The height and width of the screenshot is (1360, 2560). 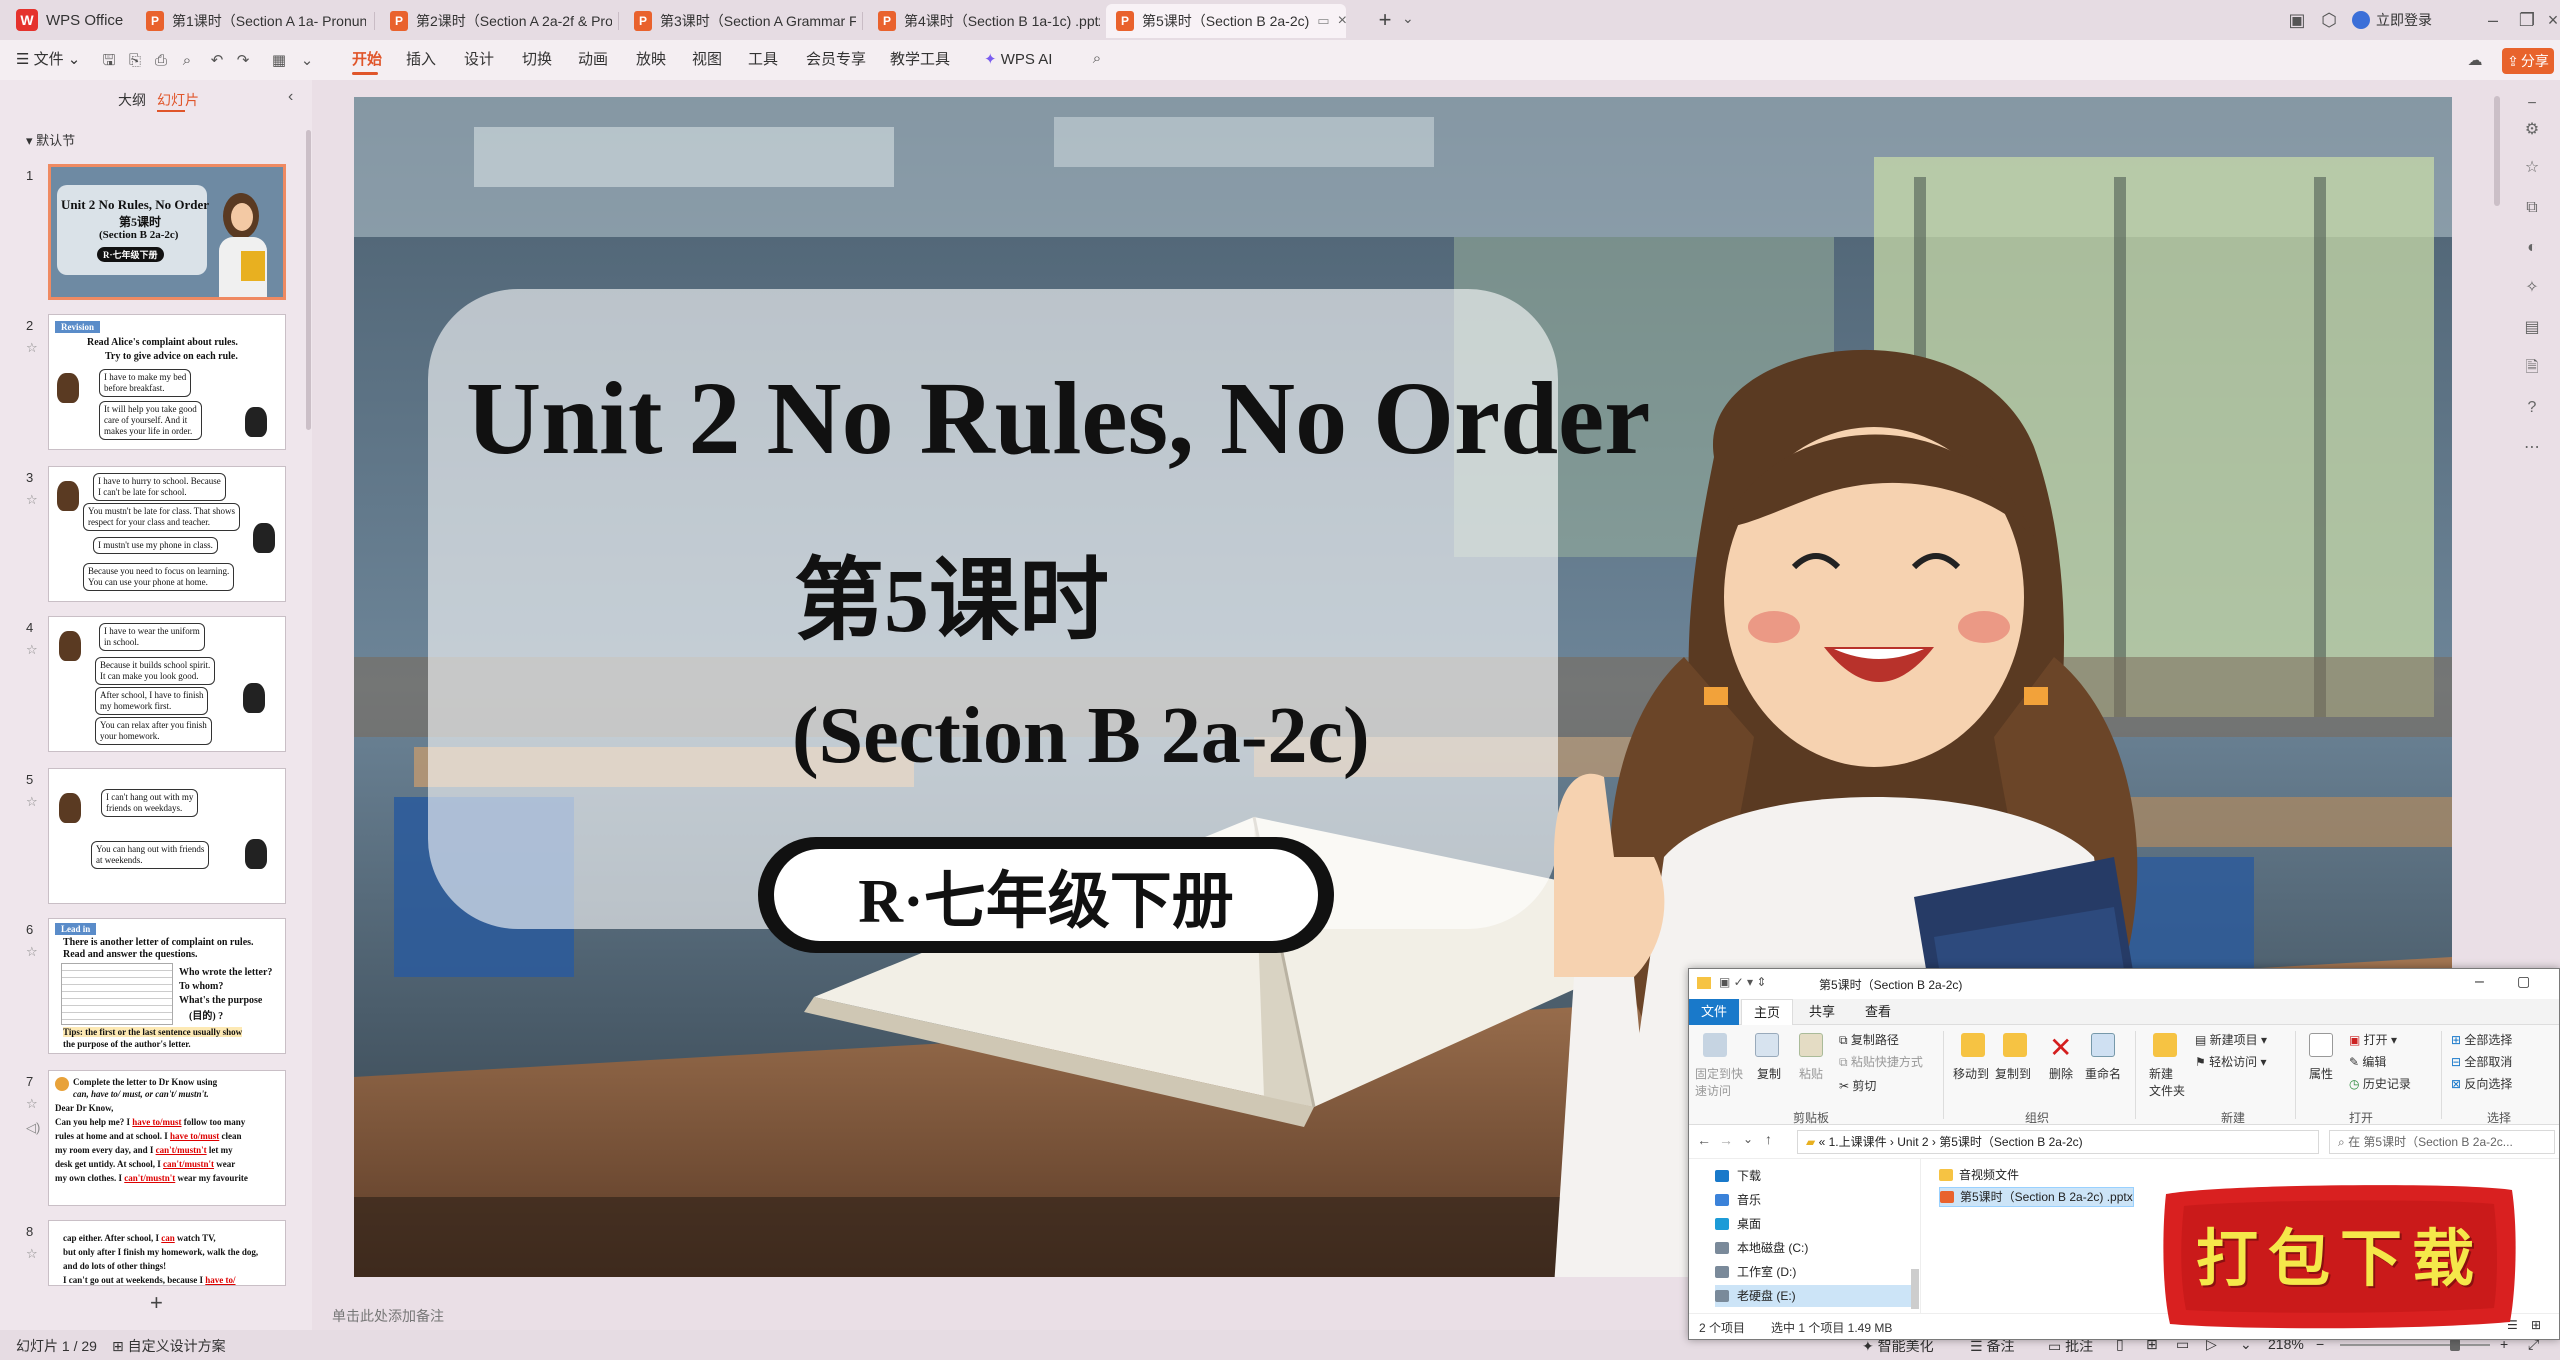 I want to click on nav-scrollbar, so click(x=1915, y=1289).